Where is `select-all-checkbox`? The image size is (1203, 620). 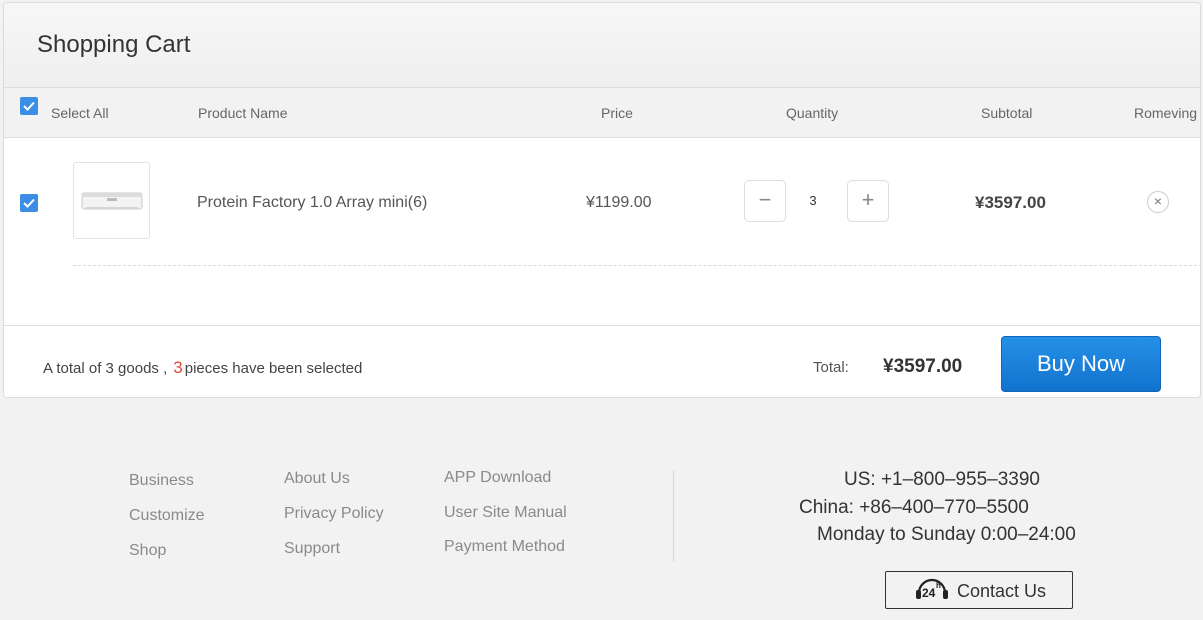
select-all-checkbox is located at coordinates (29, 106).